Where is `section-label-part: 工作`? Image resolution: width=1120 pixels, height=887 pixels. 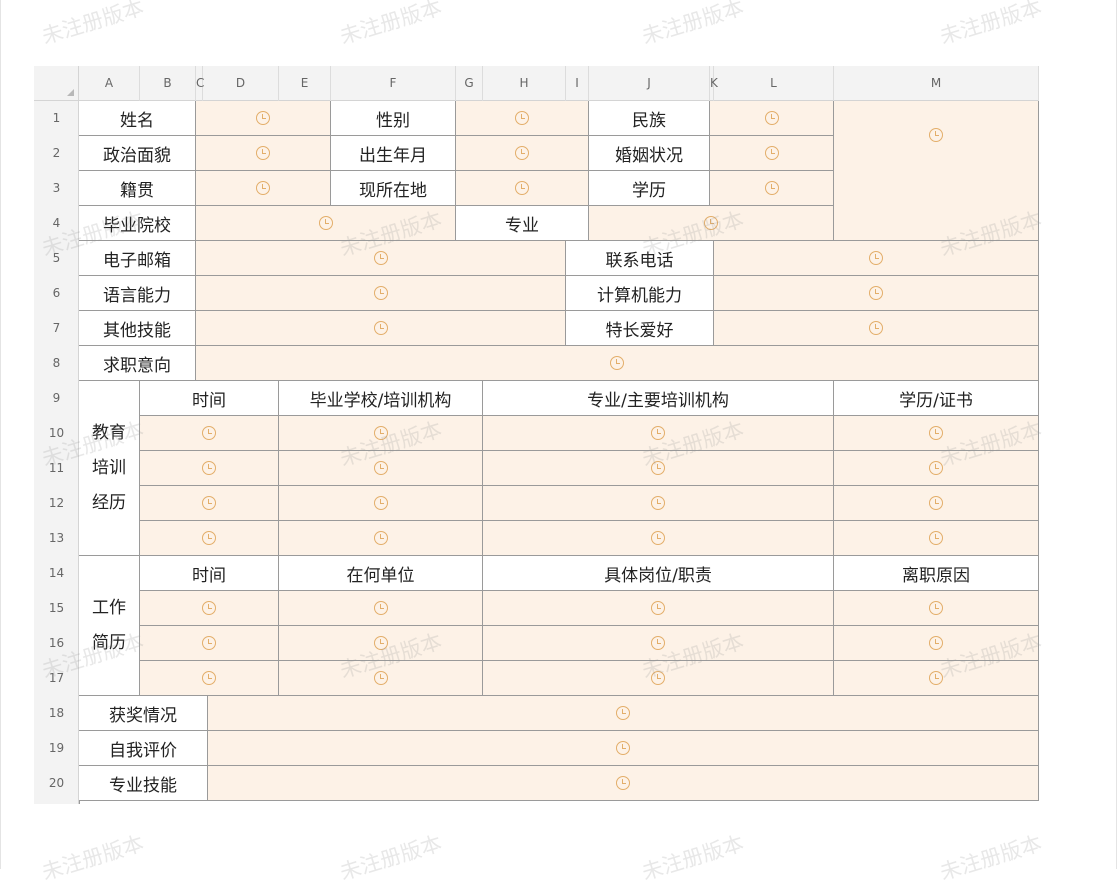 section-label-part: 工作 is located at coordinates (109, 607).